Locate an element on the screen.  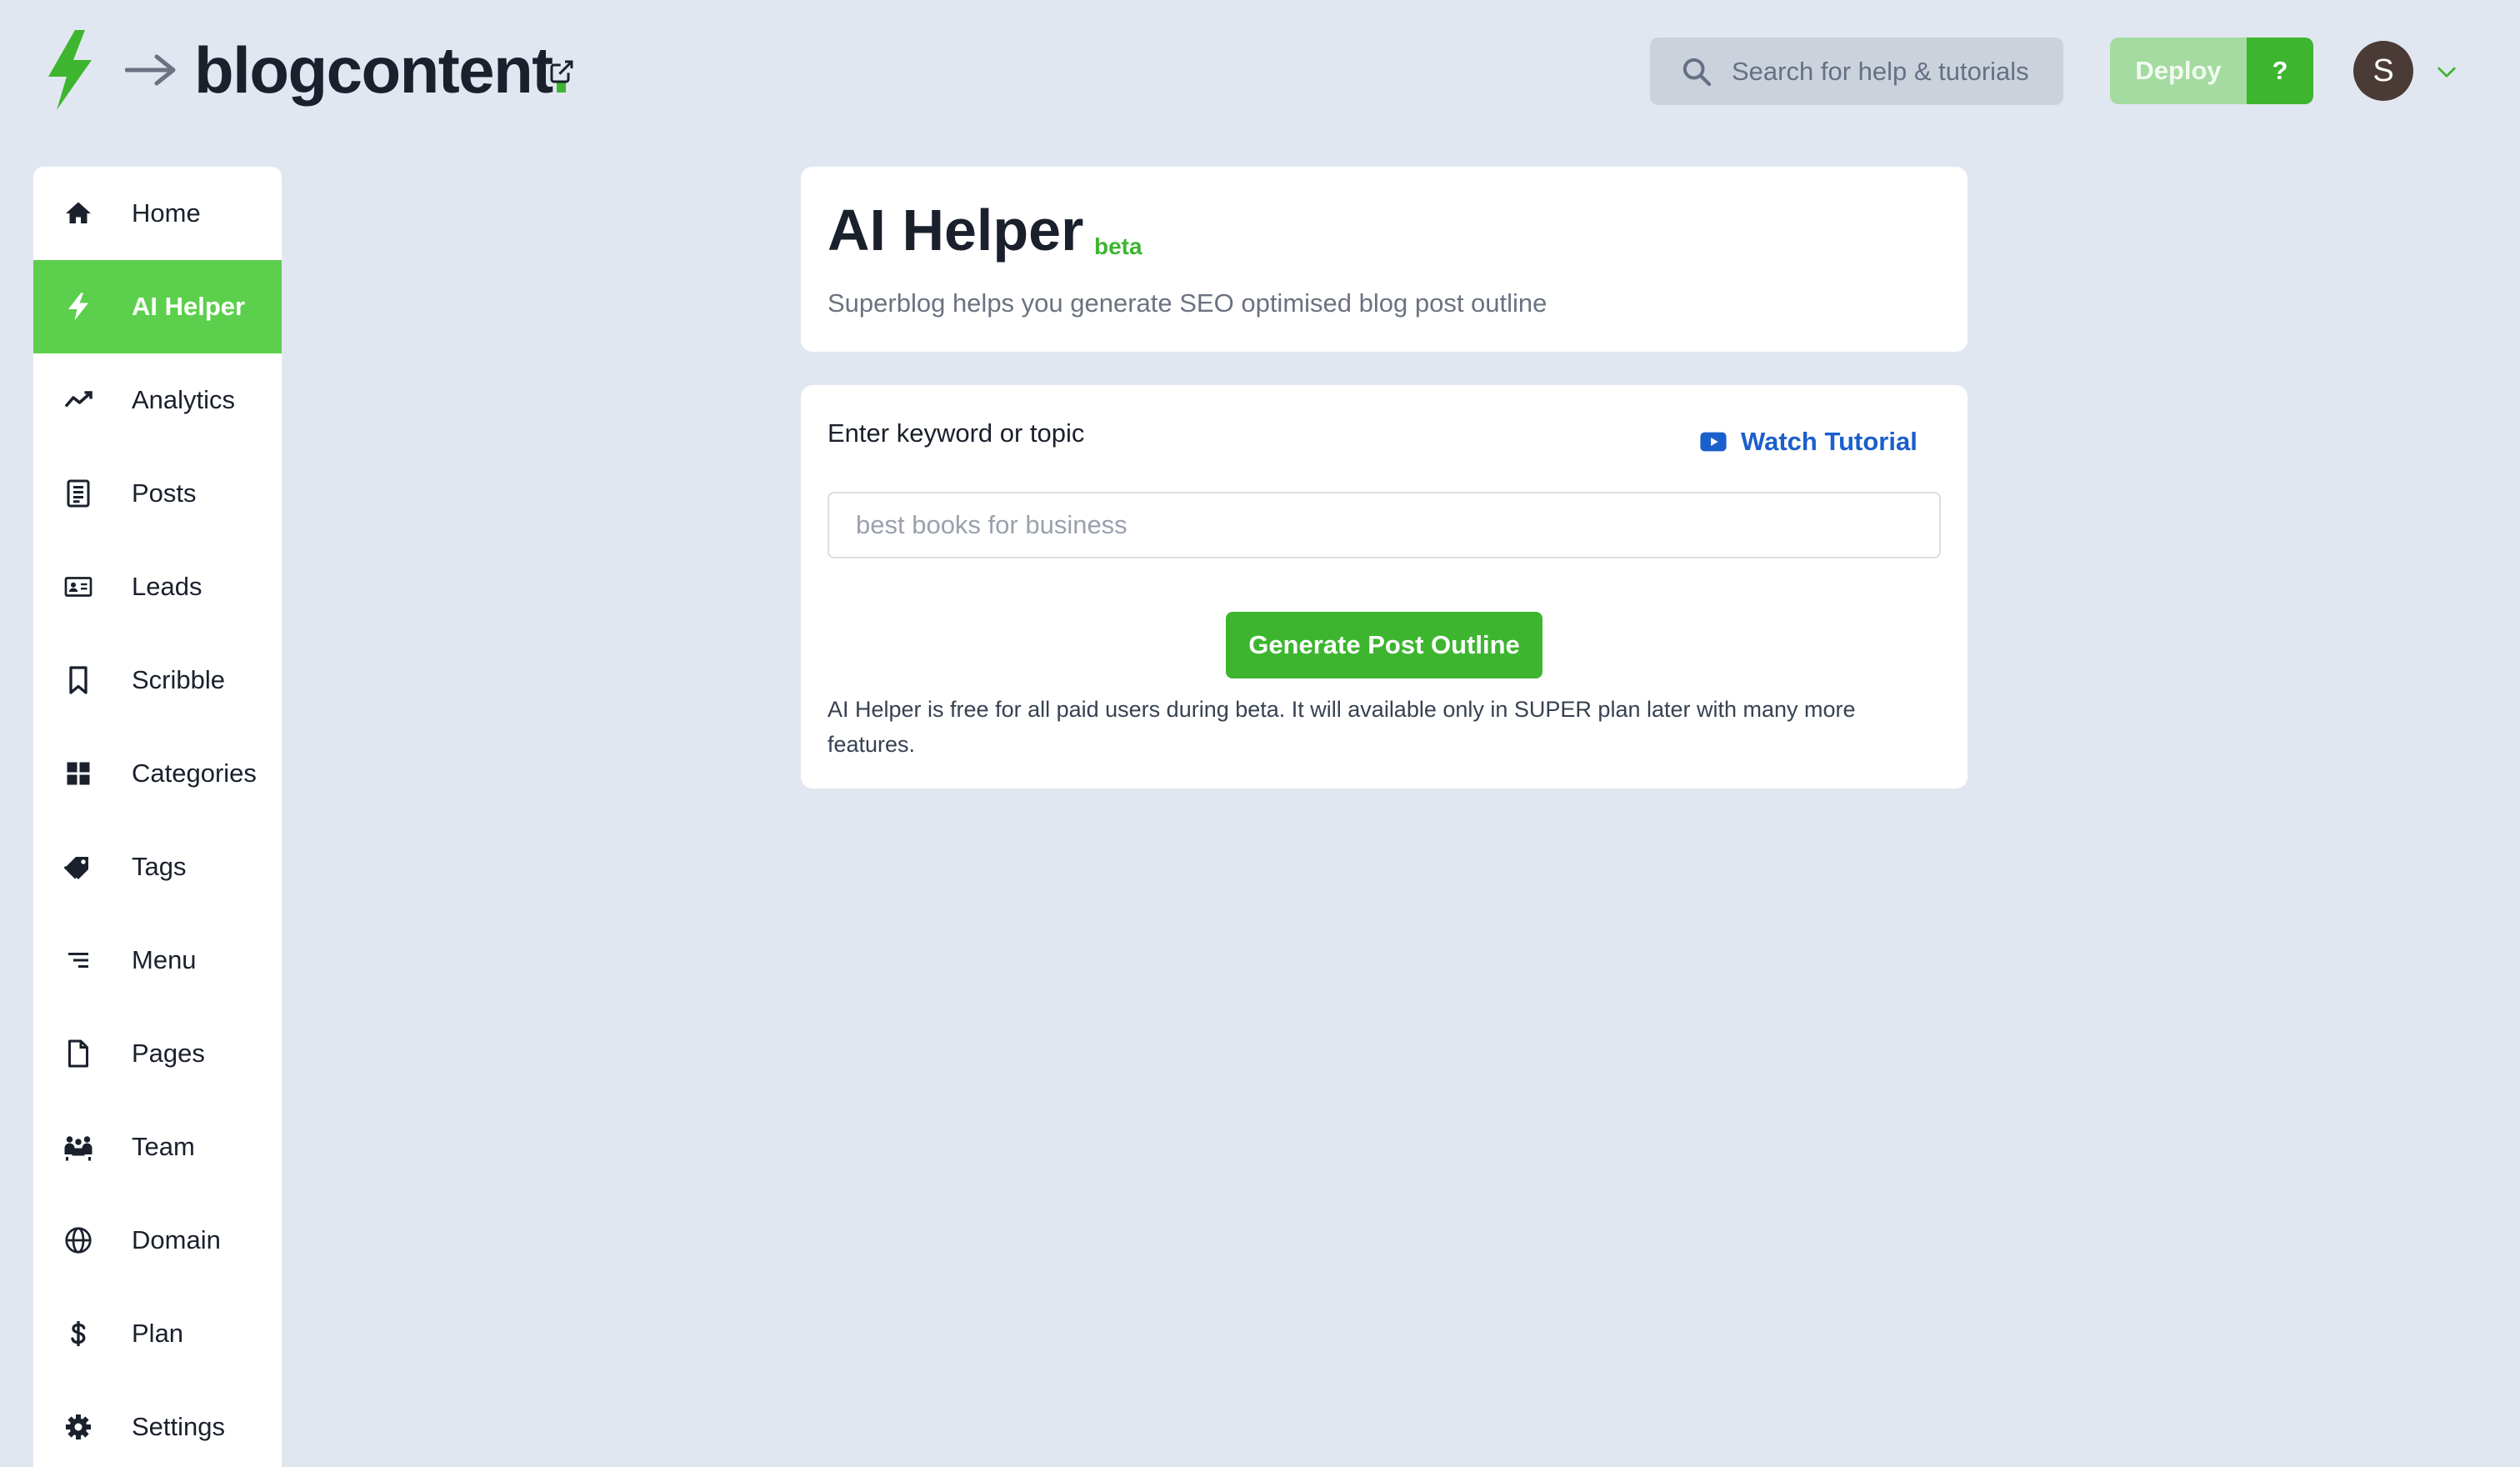
sidebar-item-label: Analytics is located at coordinates (184, 399).